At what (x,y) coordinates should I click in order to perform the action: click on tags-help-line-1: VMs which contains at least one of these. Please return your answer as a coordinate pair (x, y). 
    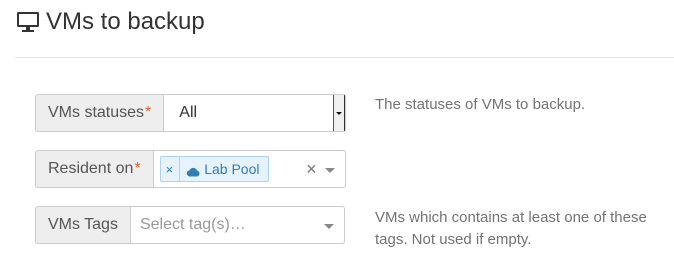
    Looking at the image, I should click on (511, 217).